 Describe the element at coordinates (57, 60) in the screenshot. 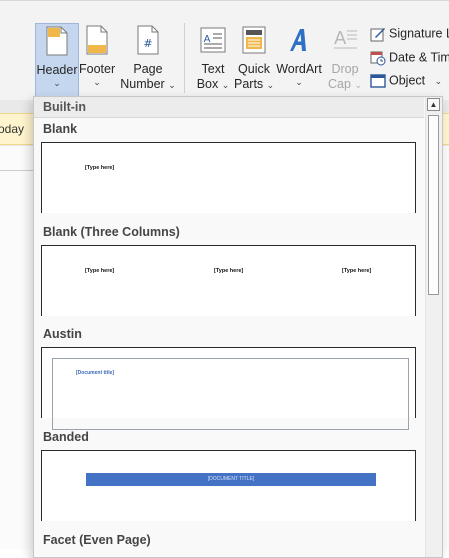

I see `header-button: Header ⌄` at that location.